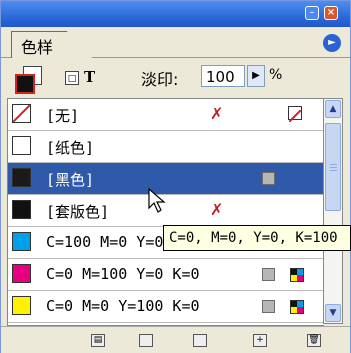 This screenshot has height=353, width=351. What do you see at coordinates (70, 148) in the screenshot?
I see `swatch-label: [纸色]` at bounding box center [70, 148].